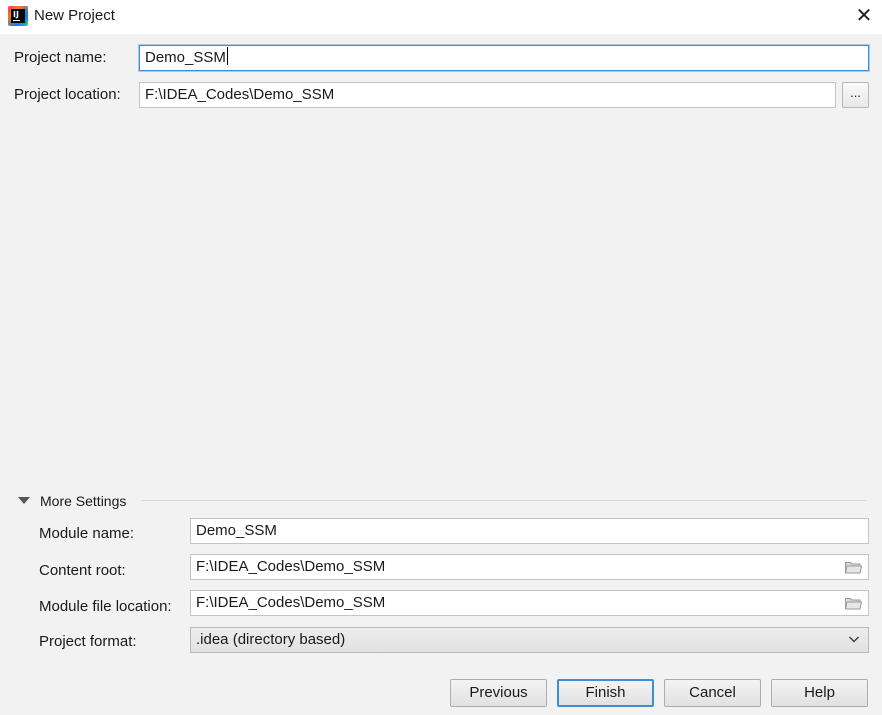 Image resolution: width=882 pixels, height=715 pixels. I want to click on section-divider, so click(503, 500).